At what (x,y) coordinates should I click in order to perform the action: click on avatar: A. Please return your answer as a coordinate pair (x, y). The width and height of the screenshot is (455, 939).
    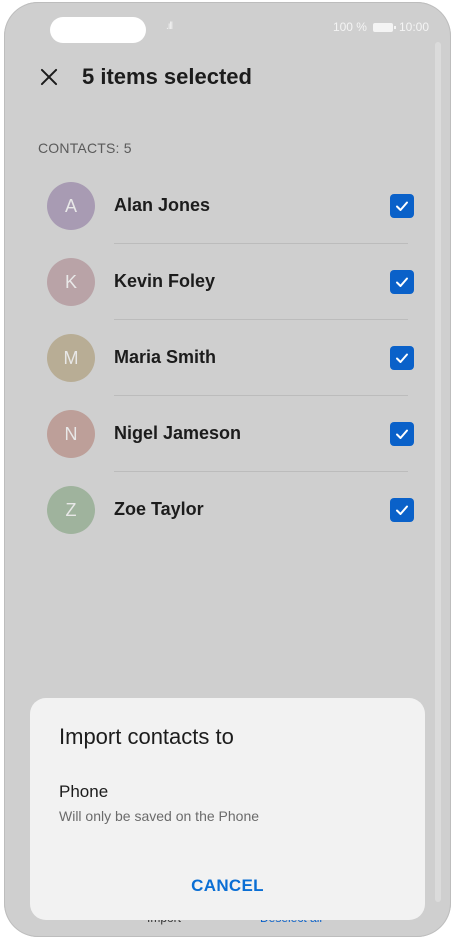
    Looking at the image, I should click on (71, 206).